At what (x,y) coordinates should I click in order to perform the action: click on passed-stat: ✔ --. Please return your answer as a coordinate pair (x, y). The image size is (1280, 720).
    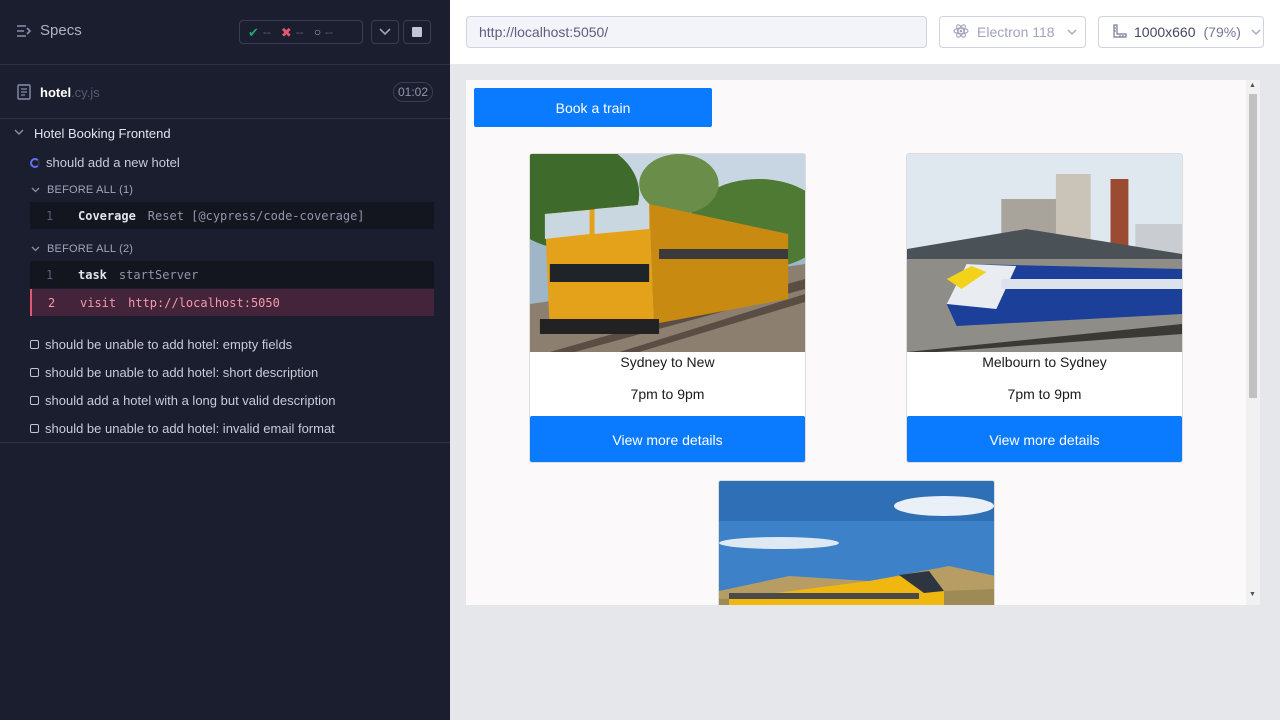
    Looking at the image, I should click on (259, 32).